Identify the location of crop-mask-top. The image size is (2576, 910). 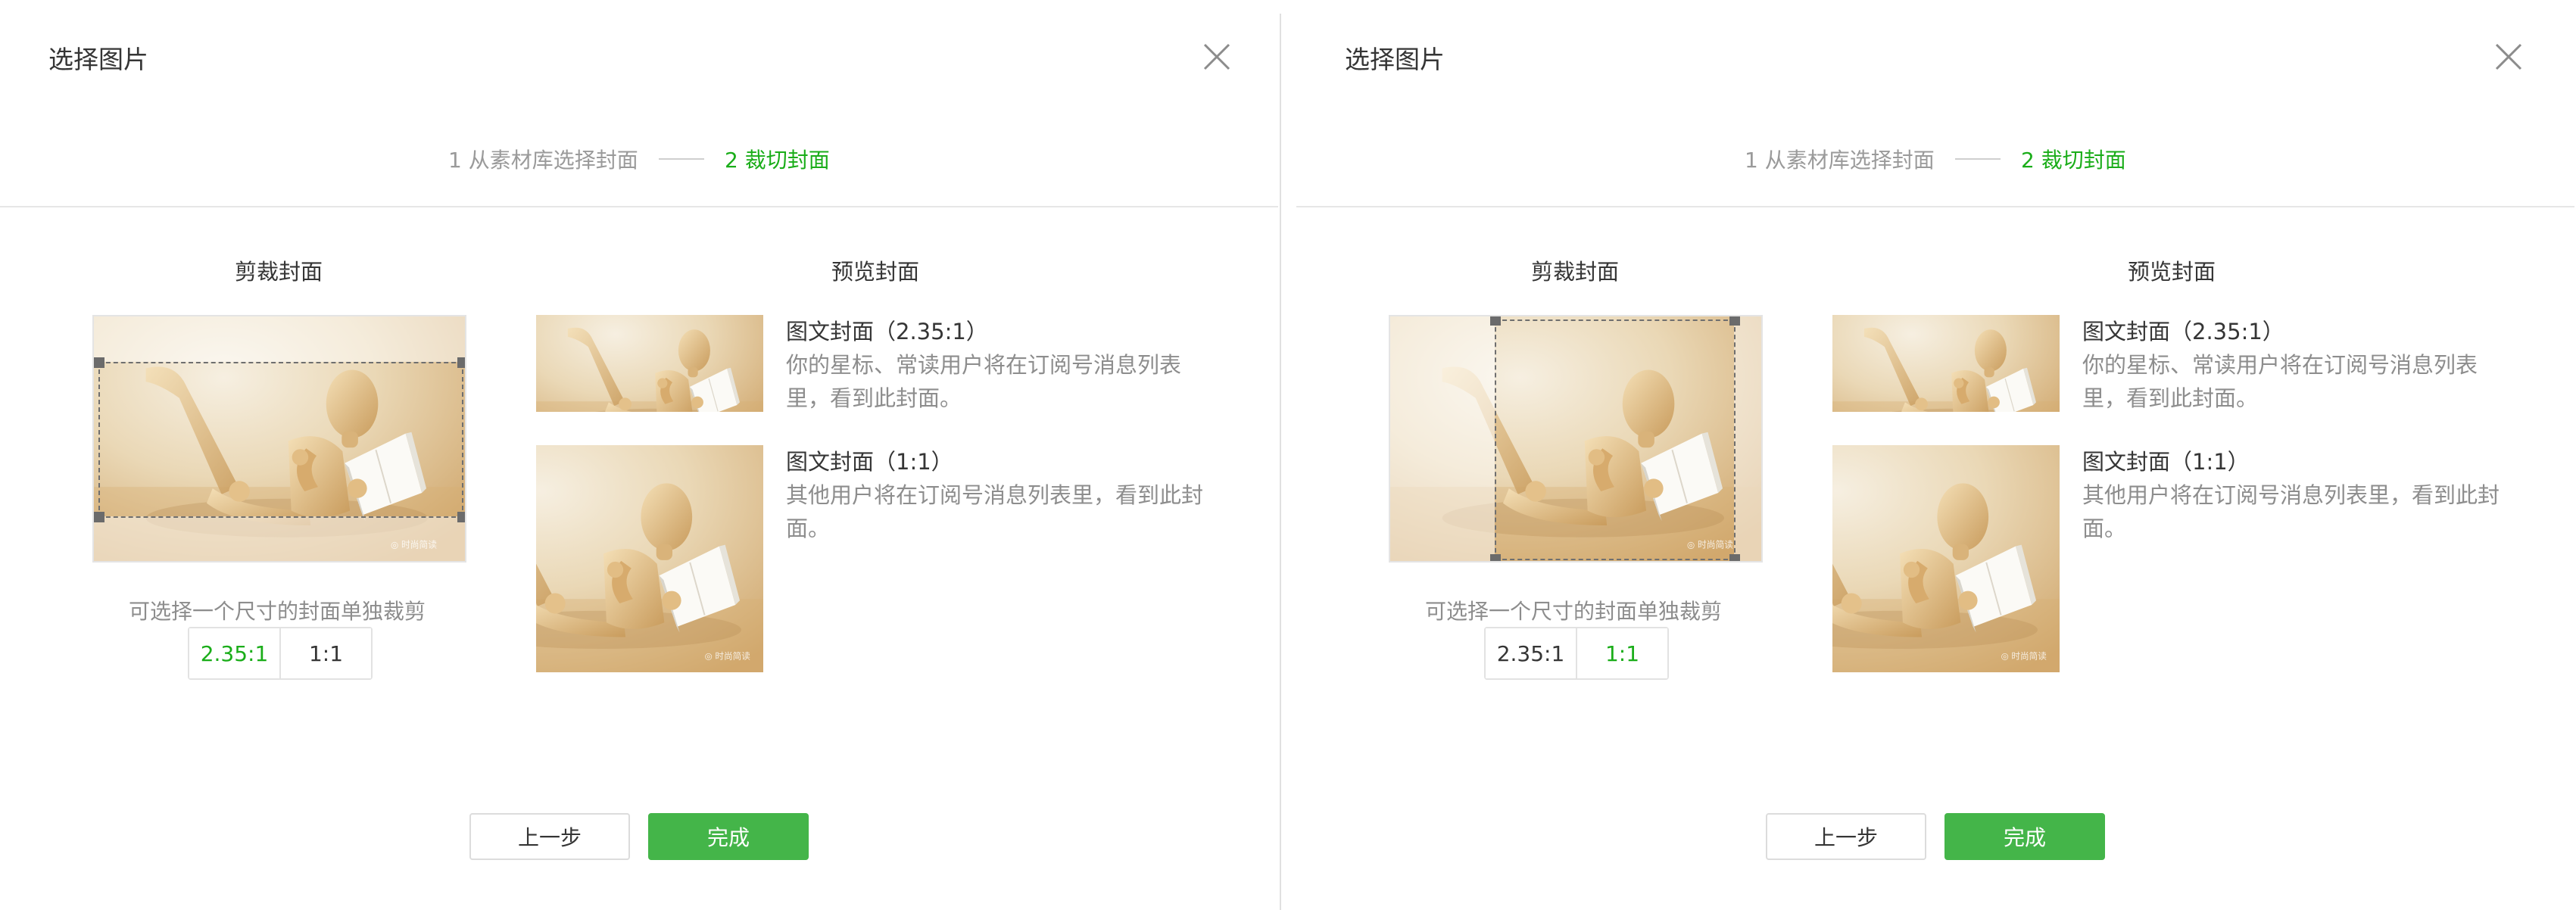
(279, 339).